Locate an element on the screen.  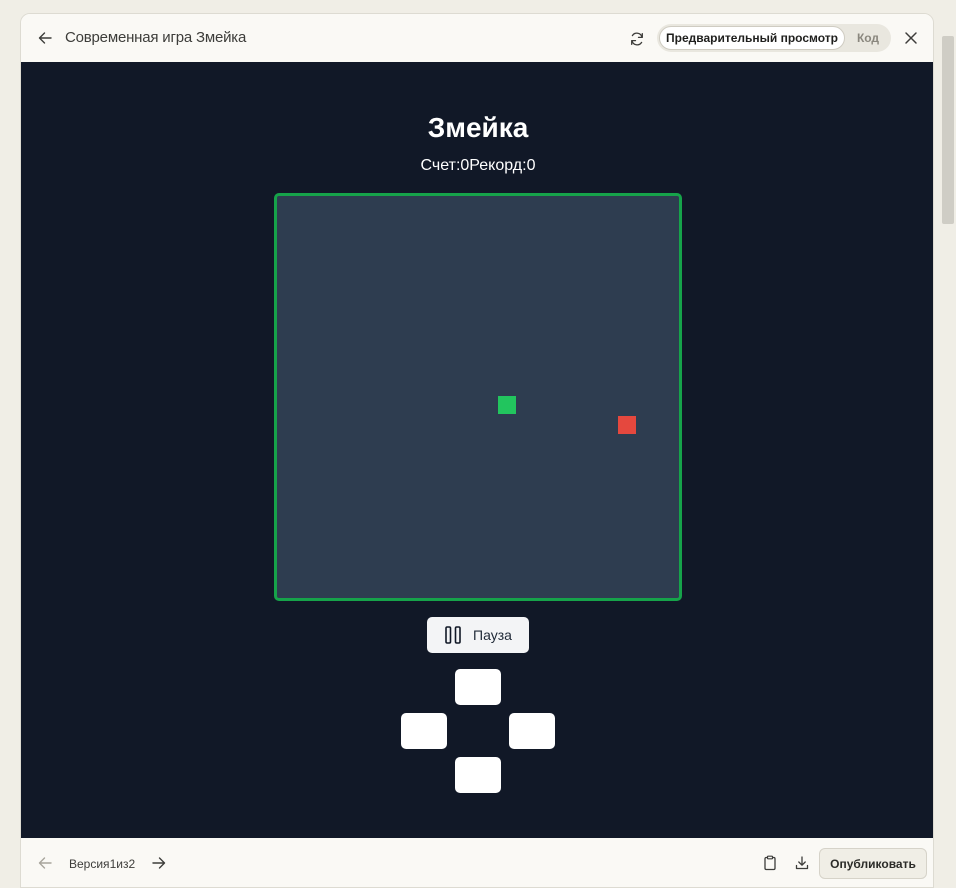
publish-button: Опубликовать is located at coordinates (873, 863).